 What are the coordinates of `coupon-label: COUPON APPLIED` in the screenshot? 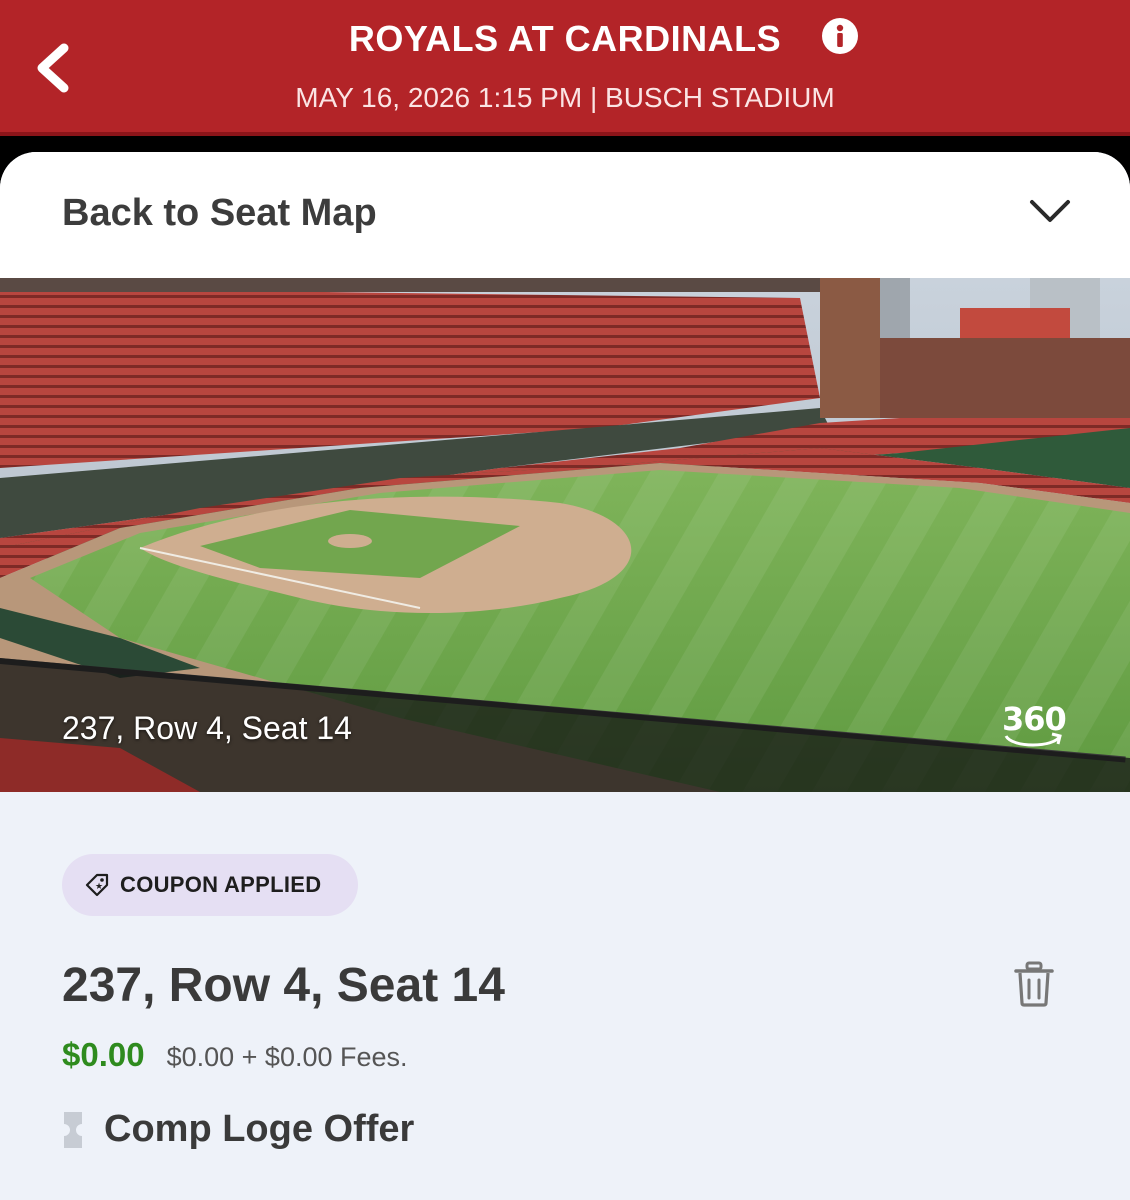 It's located at (221, 884).